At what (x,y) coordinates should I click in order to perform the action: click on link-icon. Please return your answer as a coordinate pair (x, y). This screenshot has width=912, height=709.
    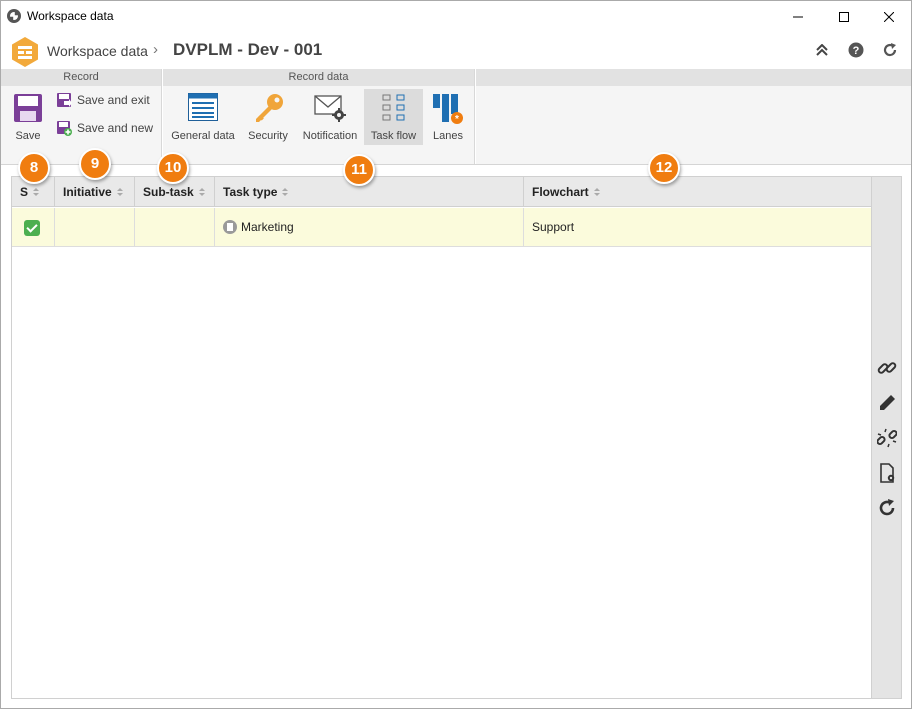
    Looking at the image, I should click on (887, 368).